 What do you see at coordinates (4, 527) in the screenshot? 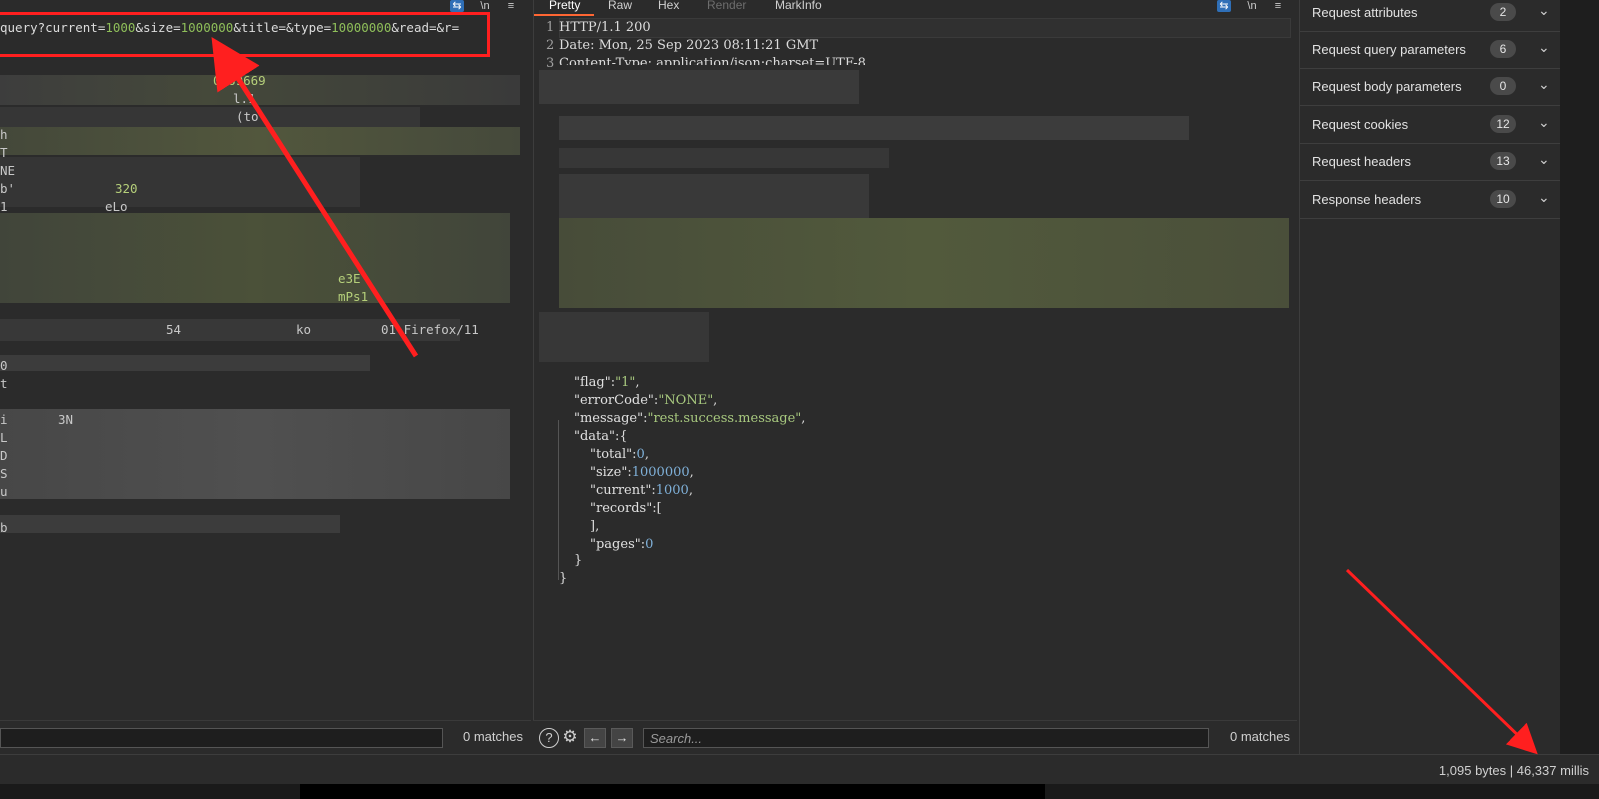
I see `request-fragment: b` at bounding box center [4, 527].